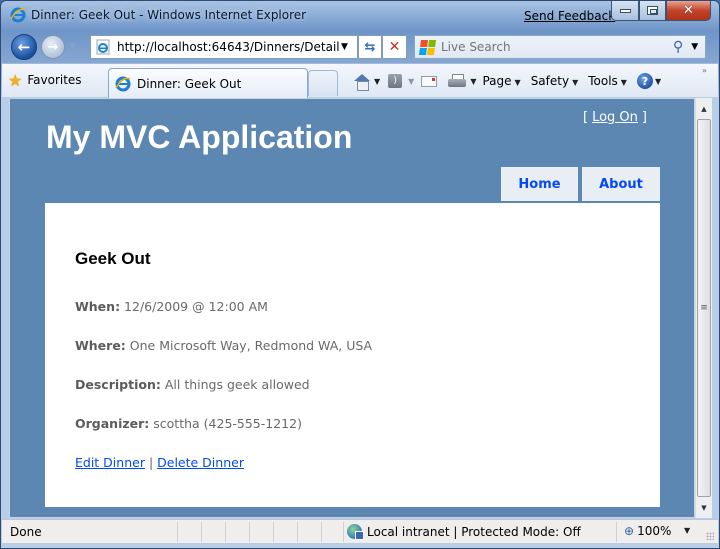  What do you see at coordinates (427, 47) in the screenshot?
I see `live-search-logo-icon` at bounding box center [427, 47].